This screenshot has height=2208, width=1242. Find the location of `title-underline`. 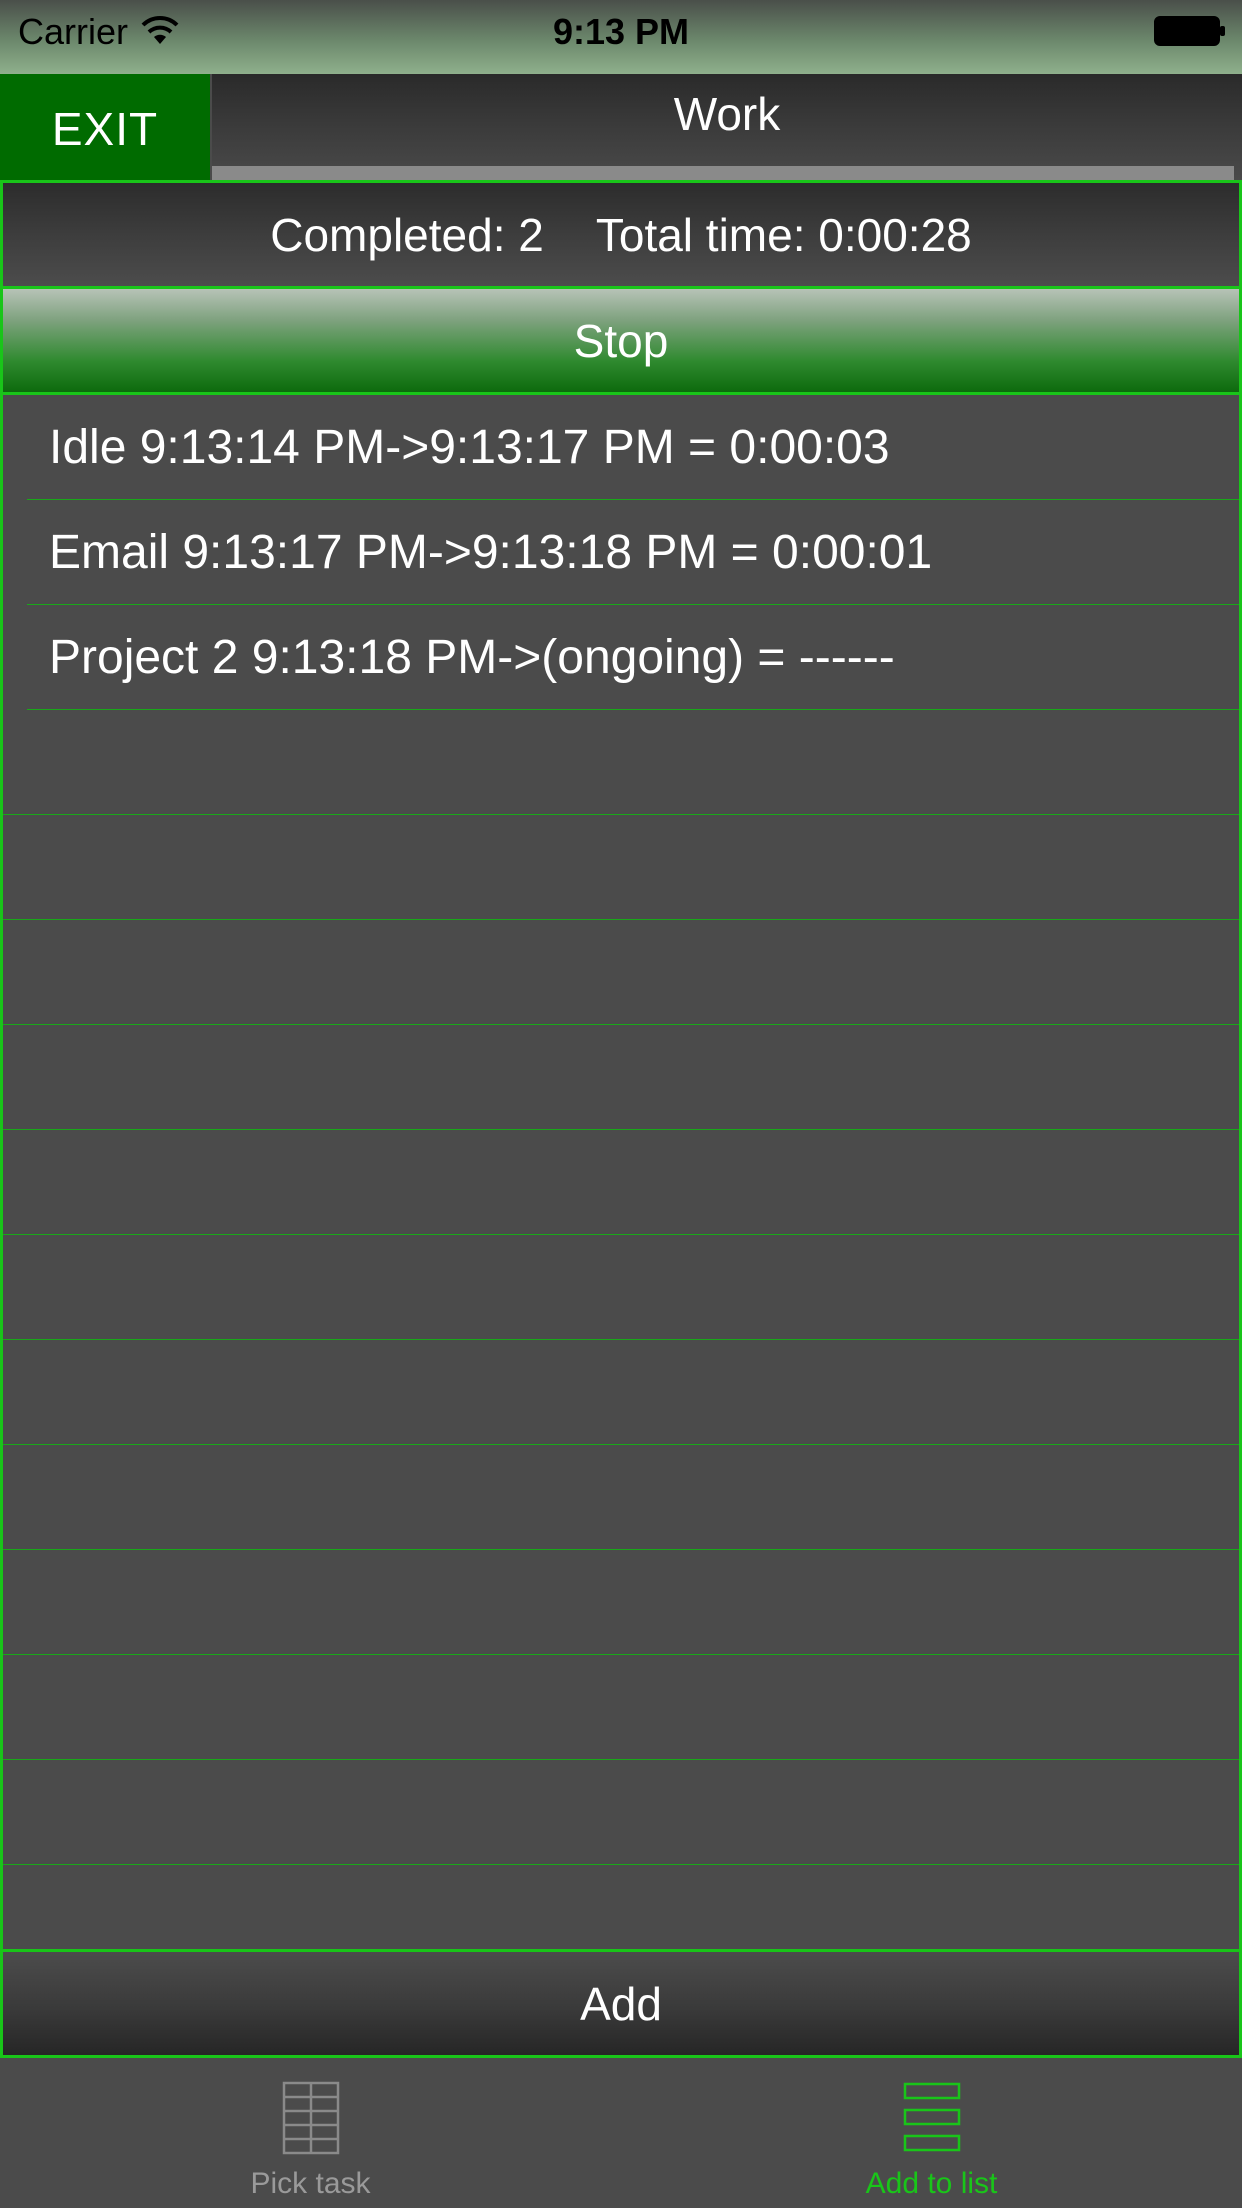

title-underline is located at coordinates (723, 173).